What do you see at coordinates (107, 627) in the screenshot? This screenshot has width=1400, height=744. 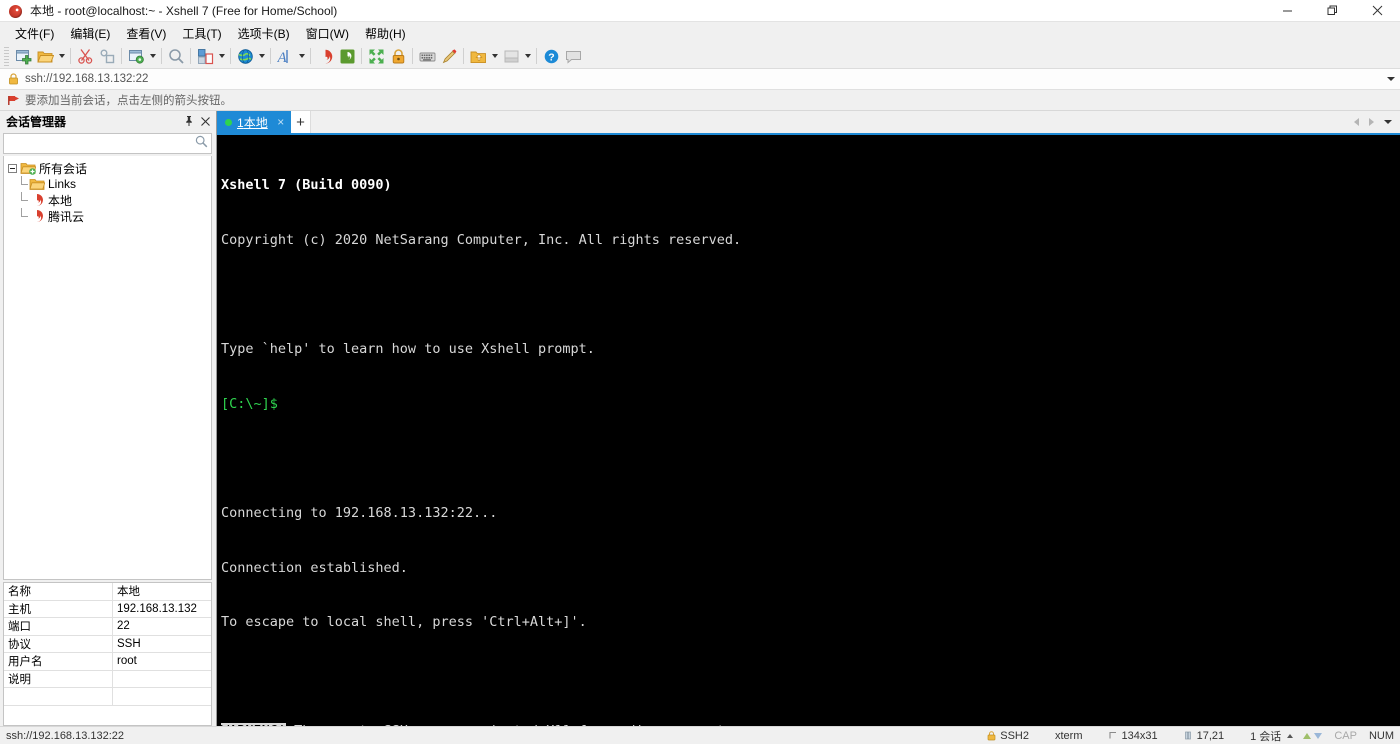 I see `table-row: 端口 22` at bounding box center [107, 627].